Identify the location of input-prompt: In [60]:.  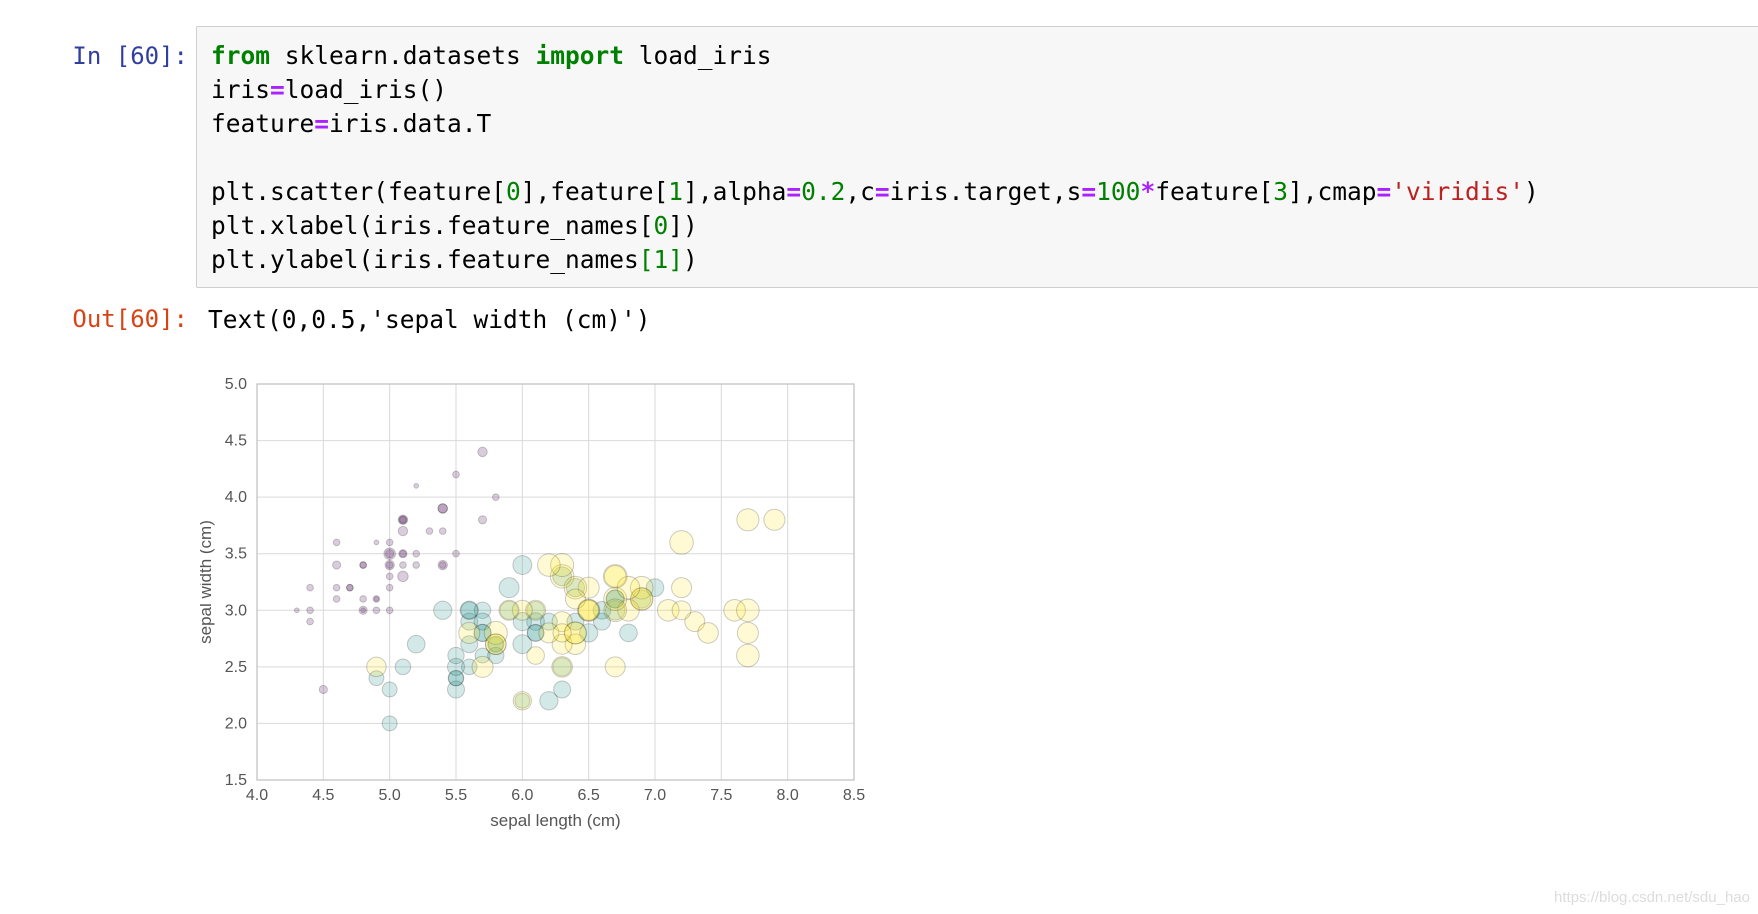
(130, 56).